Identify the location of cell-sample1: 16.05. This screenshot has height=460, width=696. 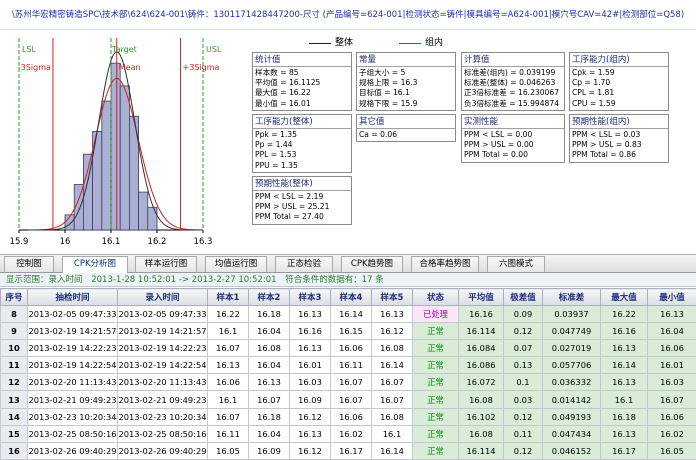
(228, 450).